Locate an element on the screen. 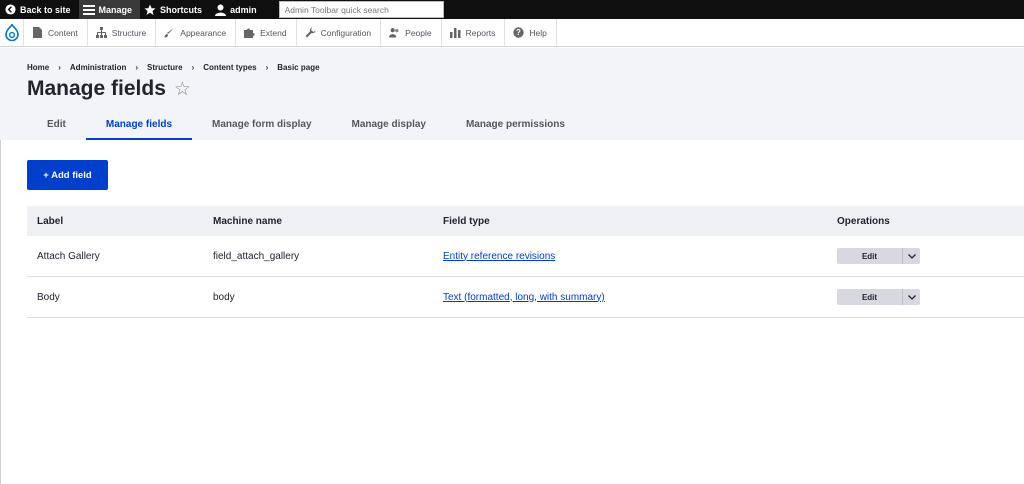 The height and width of the screenshot is (484, 1024). tray-item-label: Extend is located at coordinates (273, 32).